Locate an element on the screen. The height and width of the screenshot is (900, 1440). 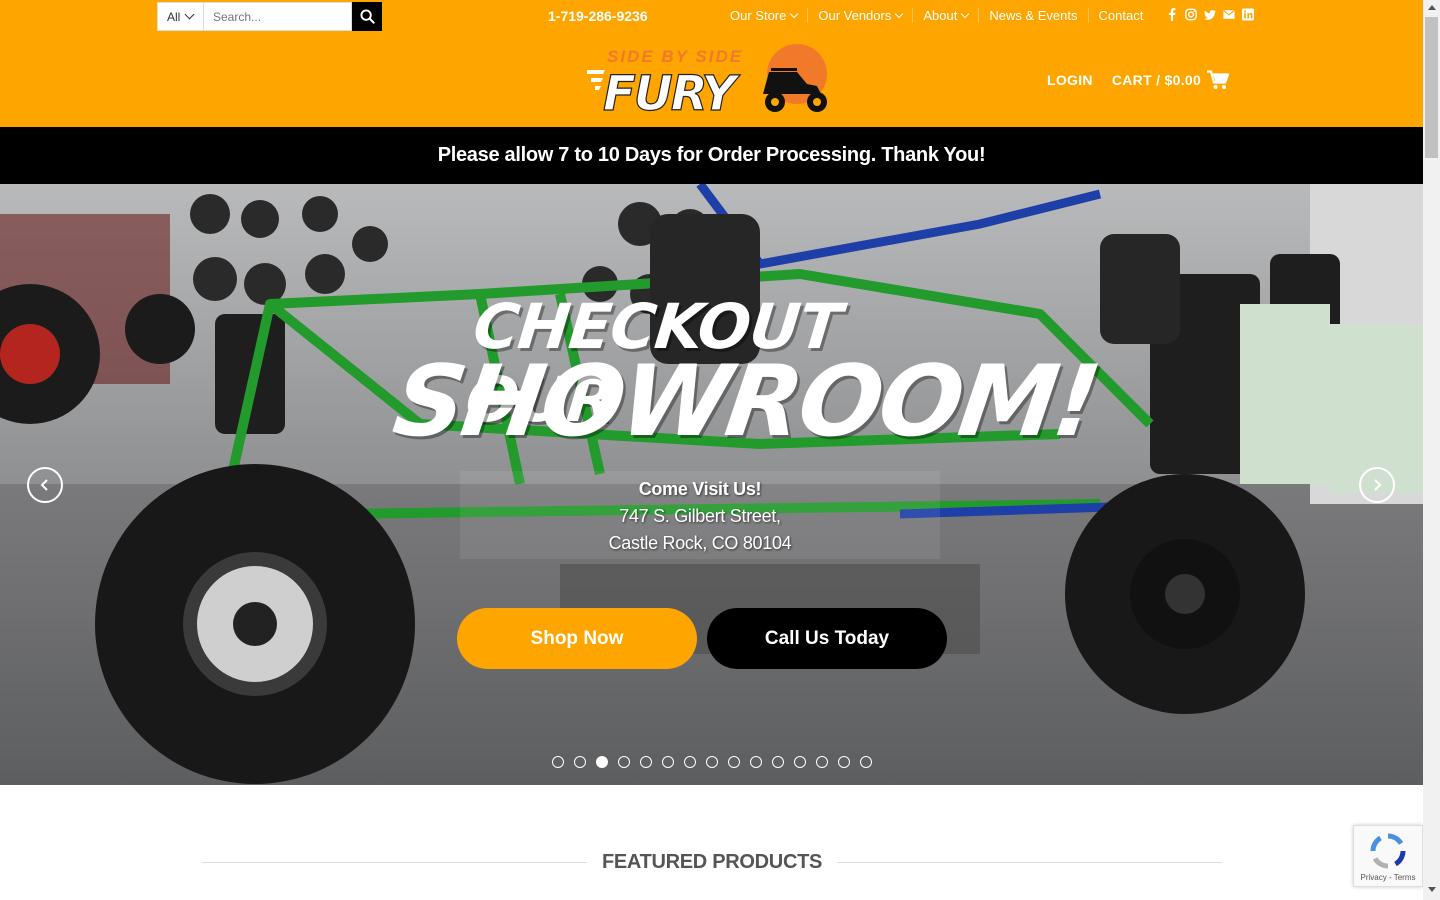
scroll-up-arrow-icon is located at coordinates (1432, 7).